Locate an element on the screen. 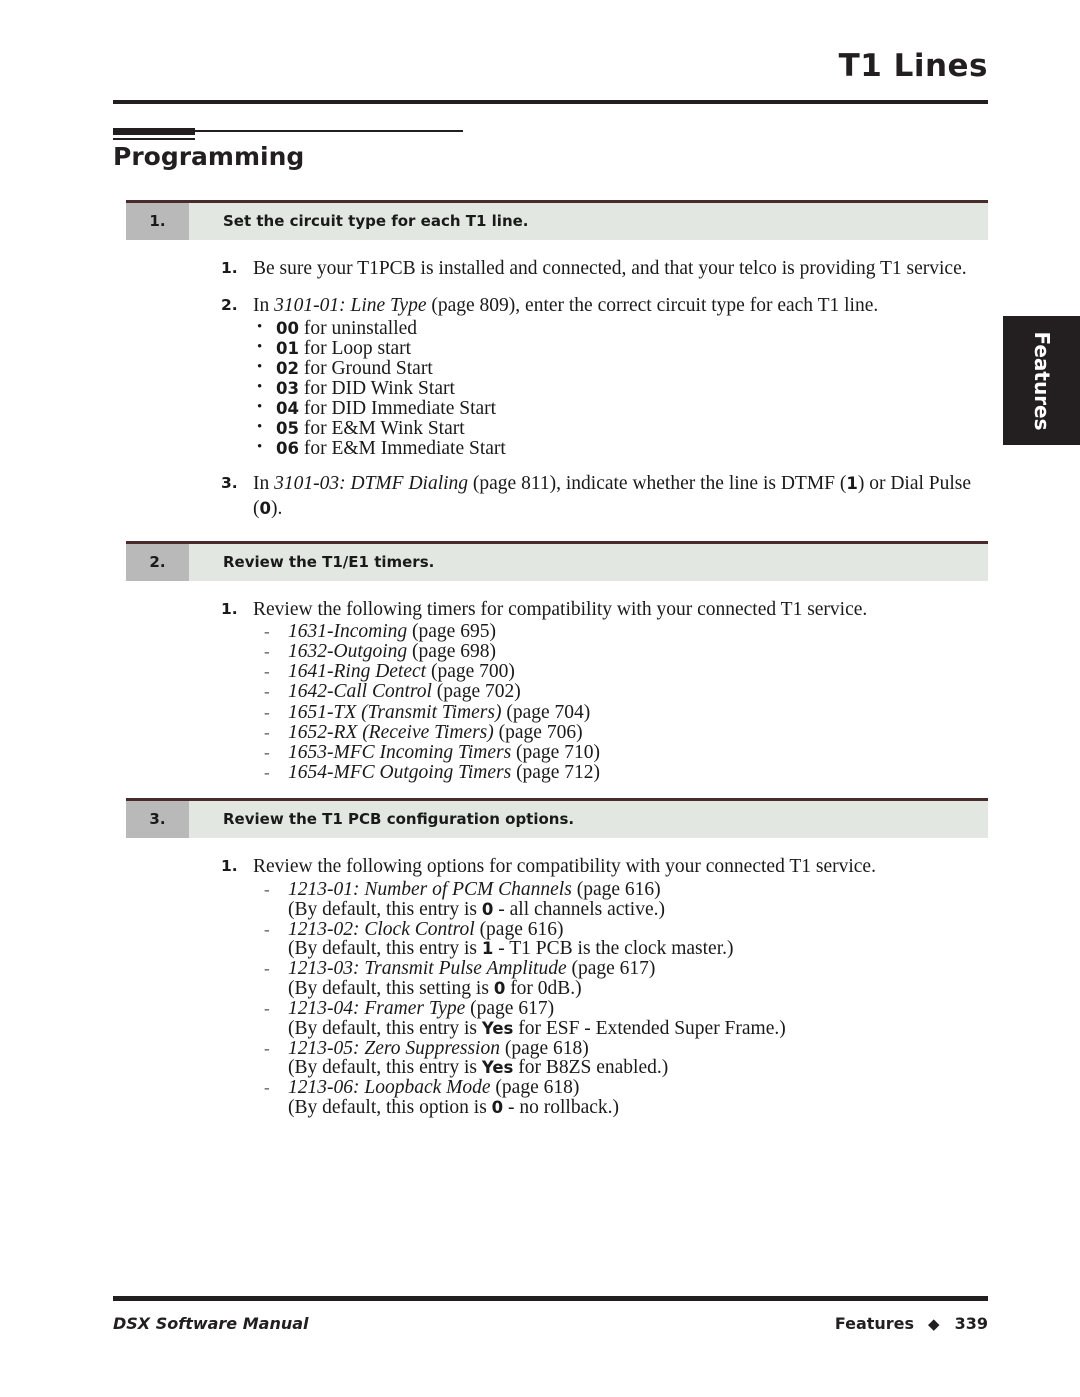 The image size is (1080, 1397). timer-page: (page 706) is located at coordinates (538, 732).